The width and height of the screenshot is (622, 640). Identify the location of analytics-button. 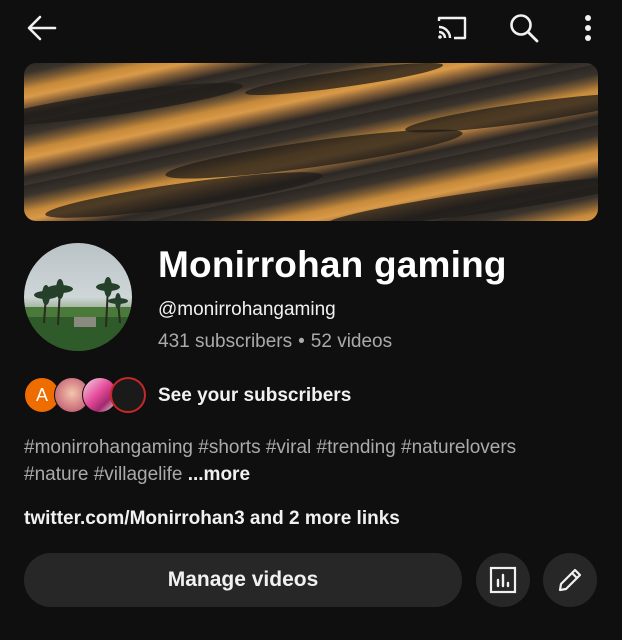
(503, 580).